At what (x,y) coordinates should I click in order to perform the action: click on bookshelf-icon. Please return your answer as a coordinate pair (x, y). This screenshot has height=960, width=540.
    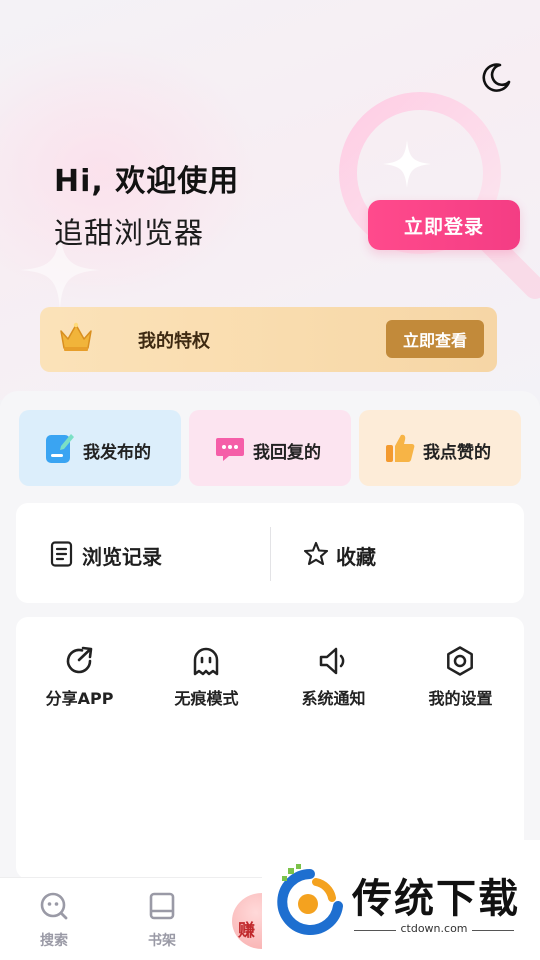
    Looking at the image, I should click on (162, 906).